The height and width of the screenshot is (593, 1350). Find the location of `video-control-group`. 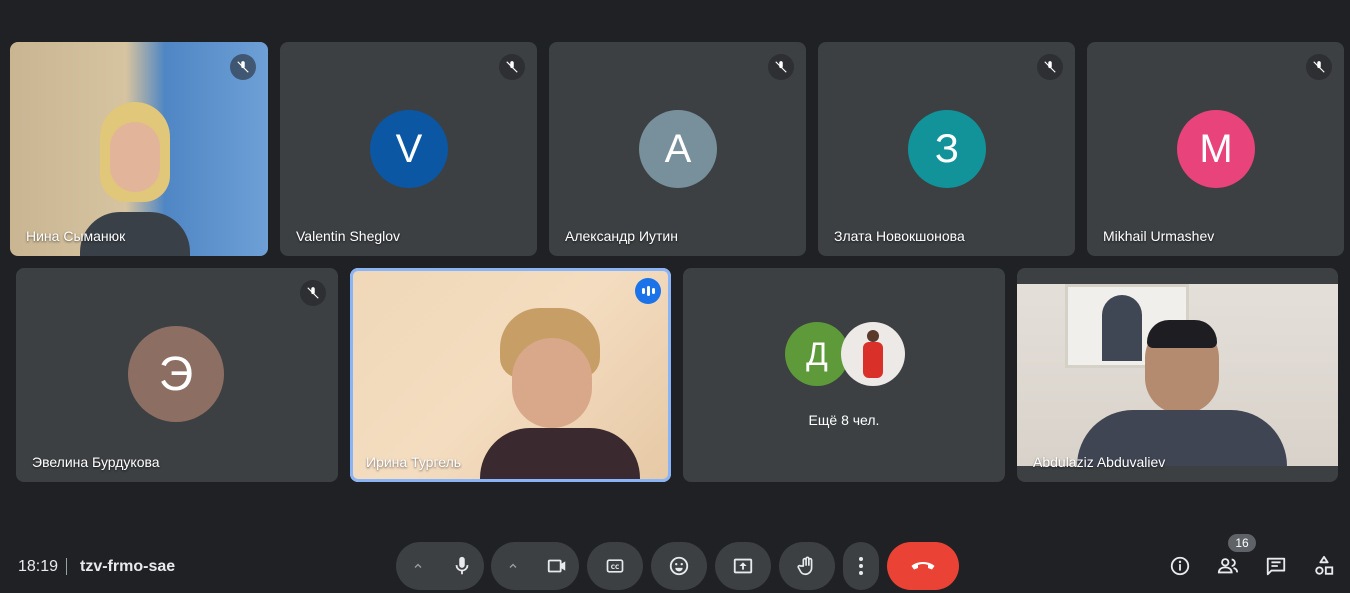

video-control-group is located at coordinates (535, 566).